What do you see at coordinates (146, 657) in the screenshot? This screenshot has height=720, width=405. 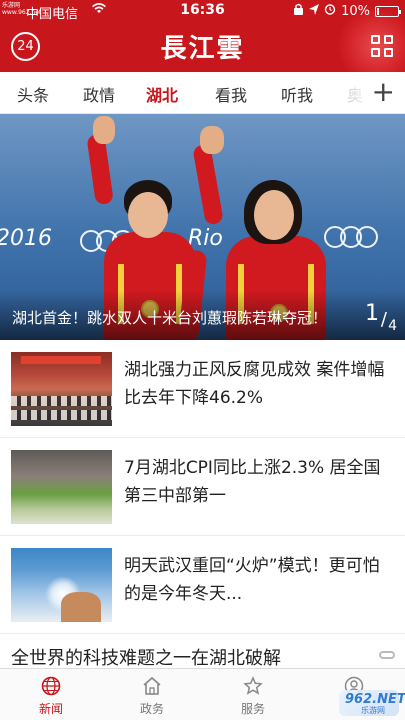 I see `news-title-partial: 全世界的科技难题之一在湖北破解` at bounding box center [146, 657].